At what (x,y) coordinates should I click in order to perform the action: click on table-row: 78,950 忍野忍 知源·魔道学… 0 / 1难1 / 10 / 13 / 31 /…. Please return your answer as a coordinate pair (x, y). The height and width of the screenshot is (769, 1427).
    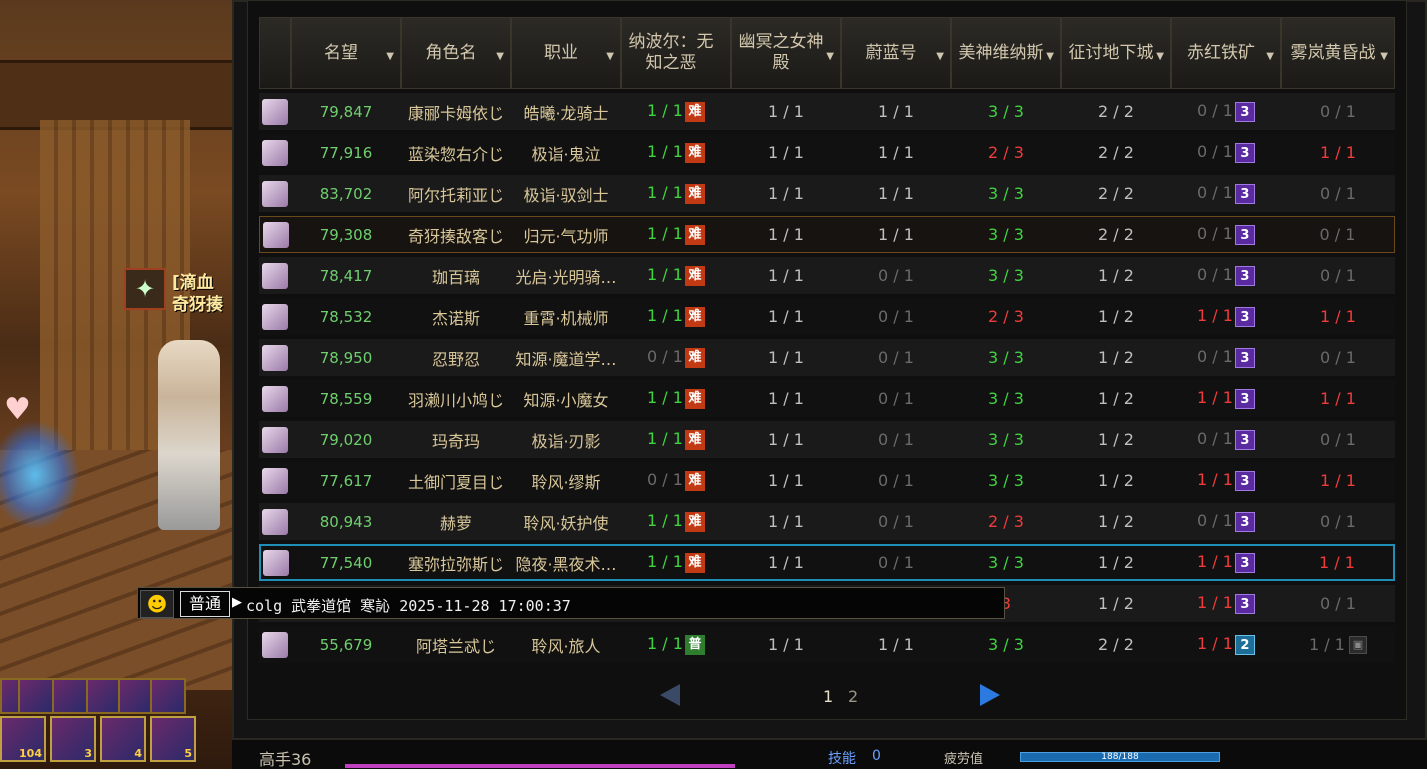
    Looking at the image, I should click on (827, 357).